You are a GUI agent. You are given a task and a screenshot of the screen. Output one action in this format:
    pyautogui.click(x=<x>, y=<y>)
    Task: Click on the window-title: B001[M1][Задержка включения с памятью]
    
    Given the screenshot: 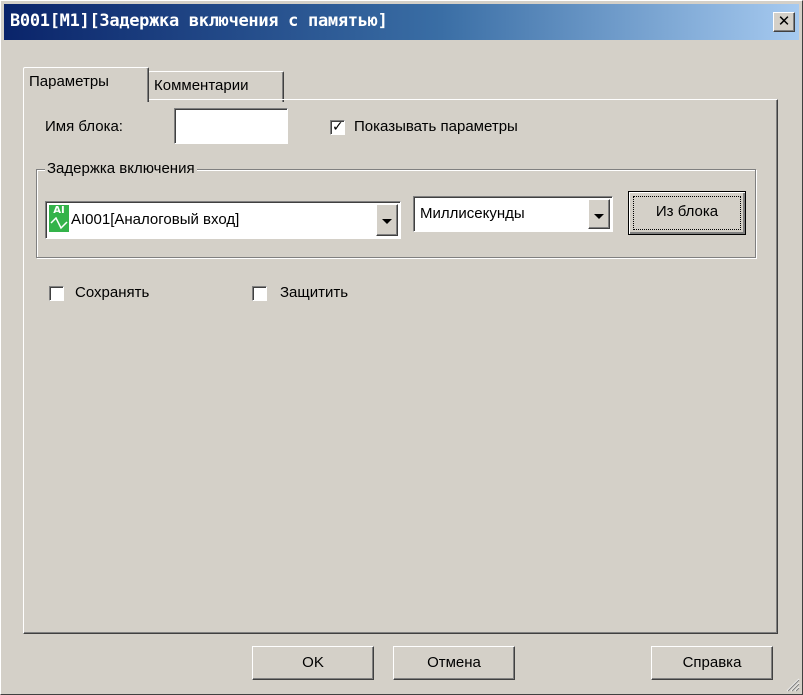 What is the action you would take?
    pyautogui.click(x=199, y=21)
    